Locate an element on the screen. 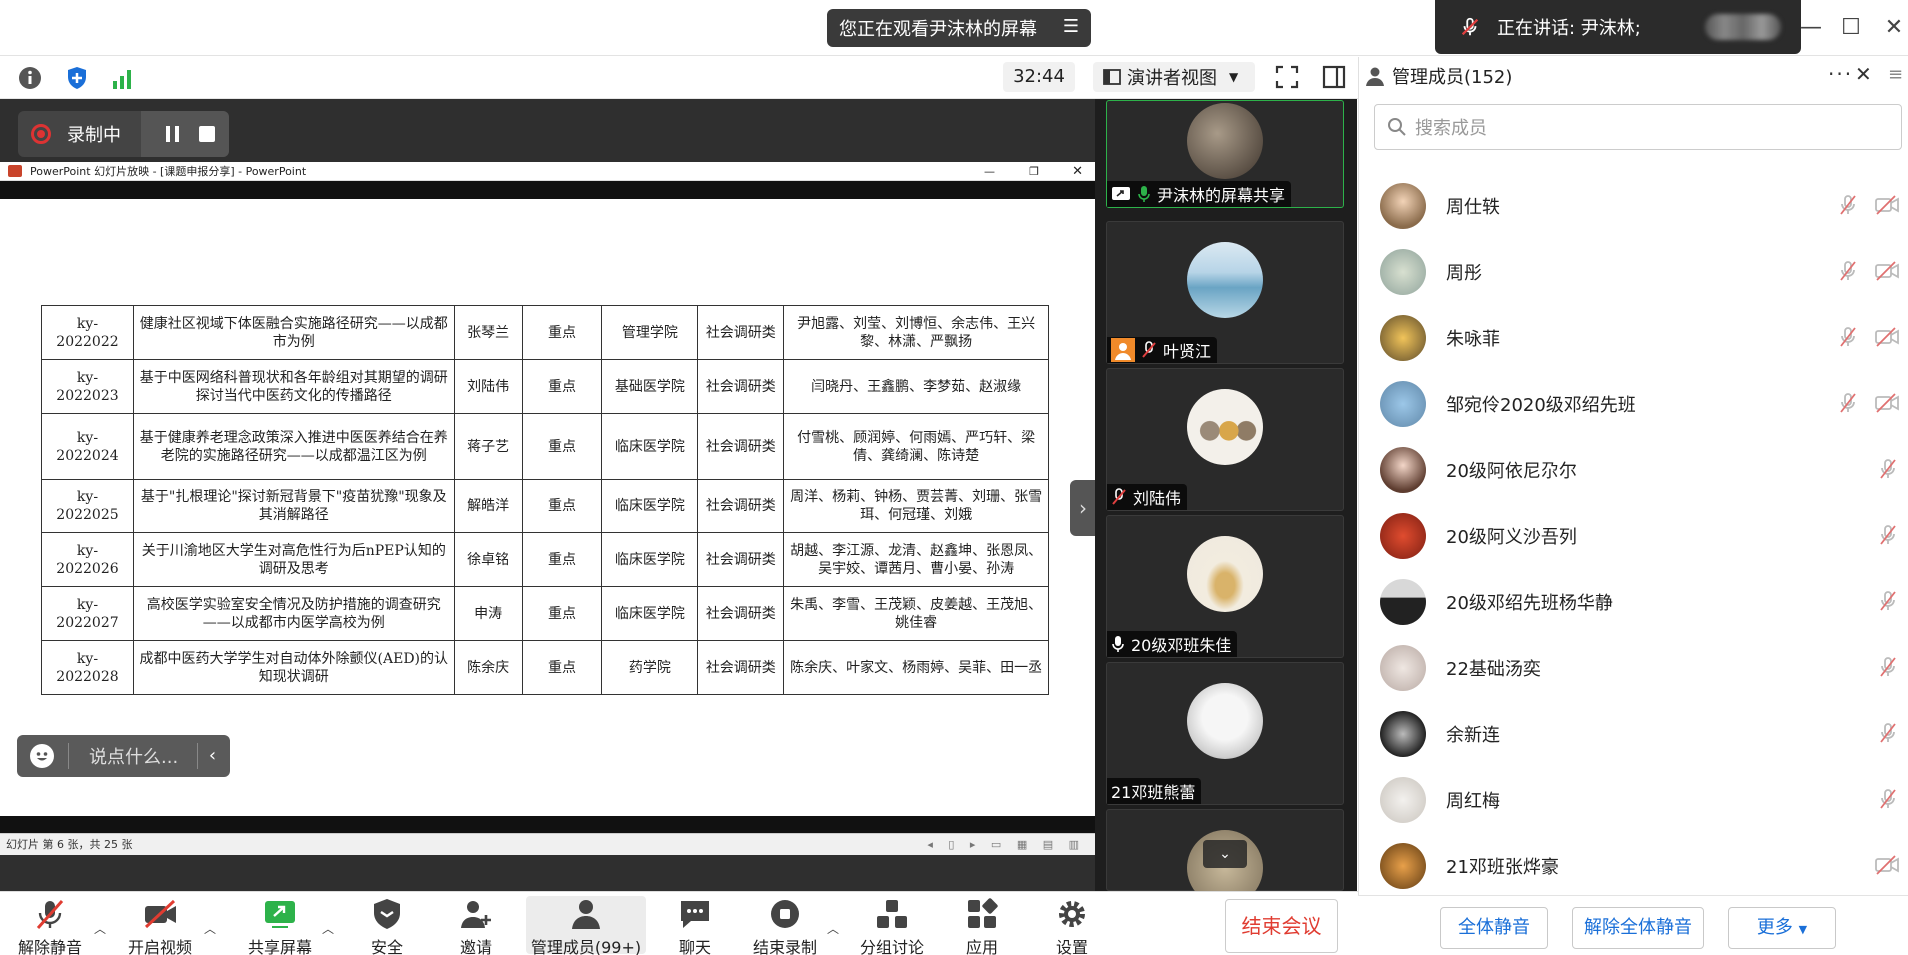 The width and height of the screenshot is (1908, 955). table-cell-members: 闫晓丹、王鑫鹏、李梦茹、赵淑缘 is located at coordinates (916, 386).